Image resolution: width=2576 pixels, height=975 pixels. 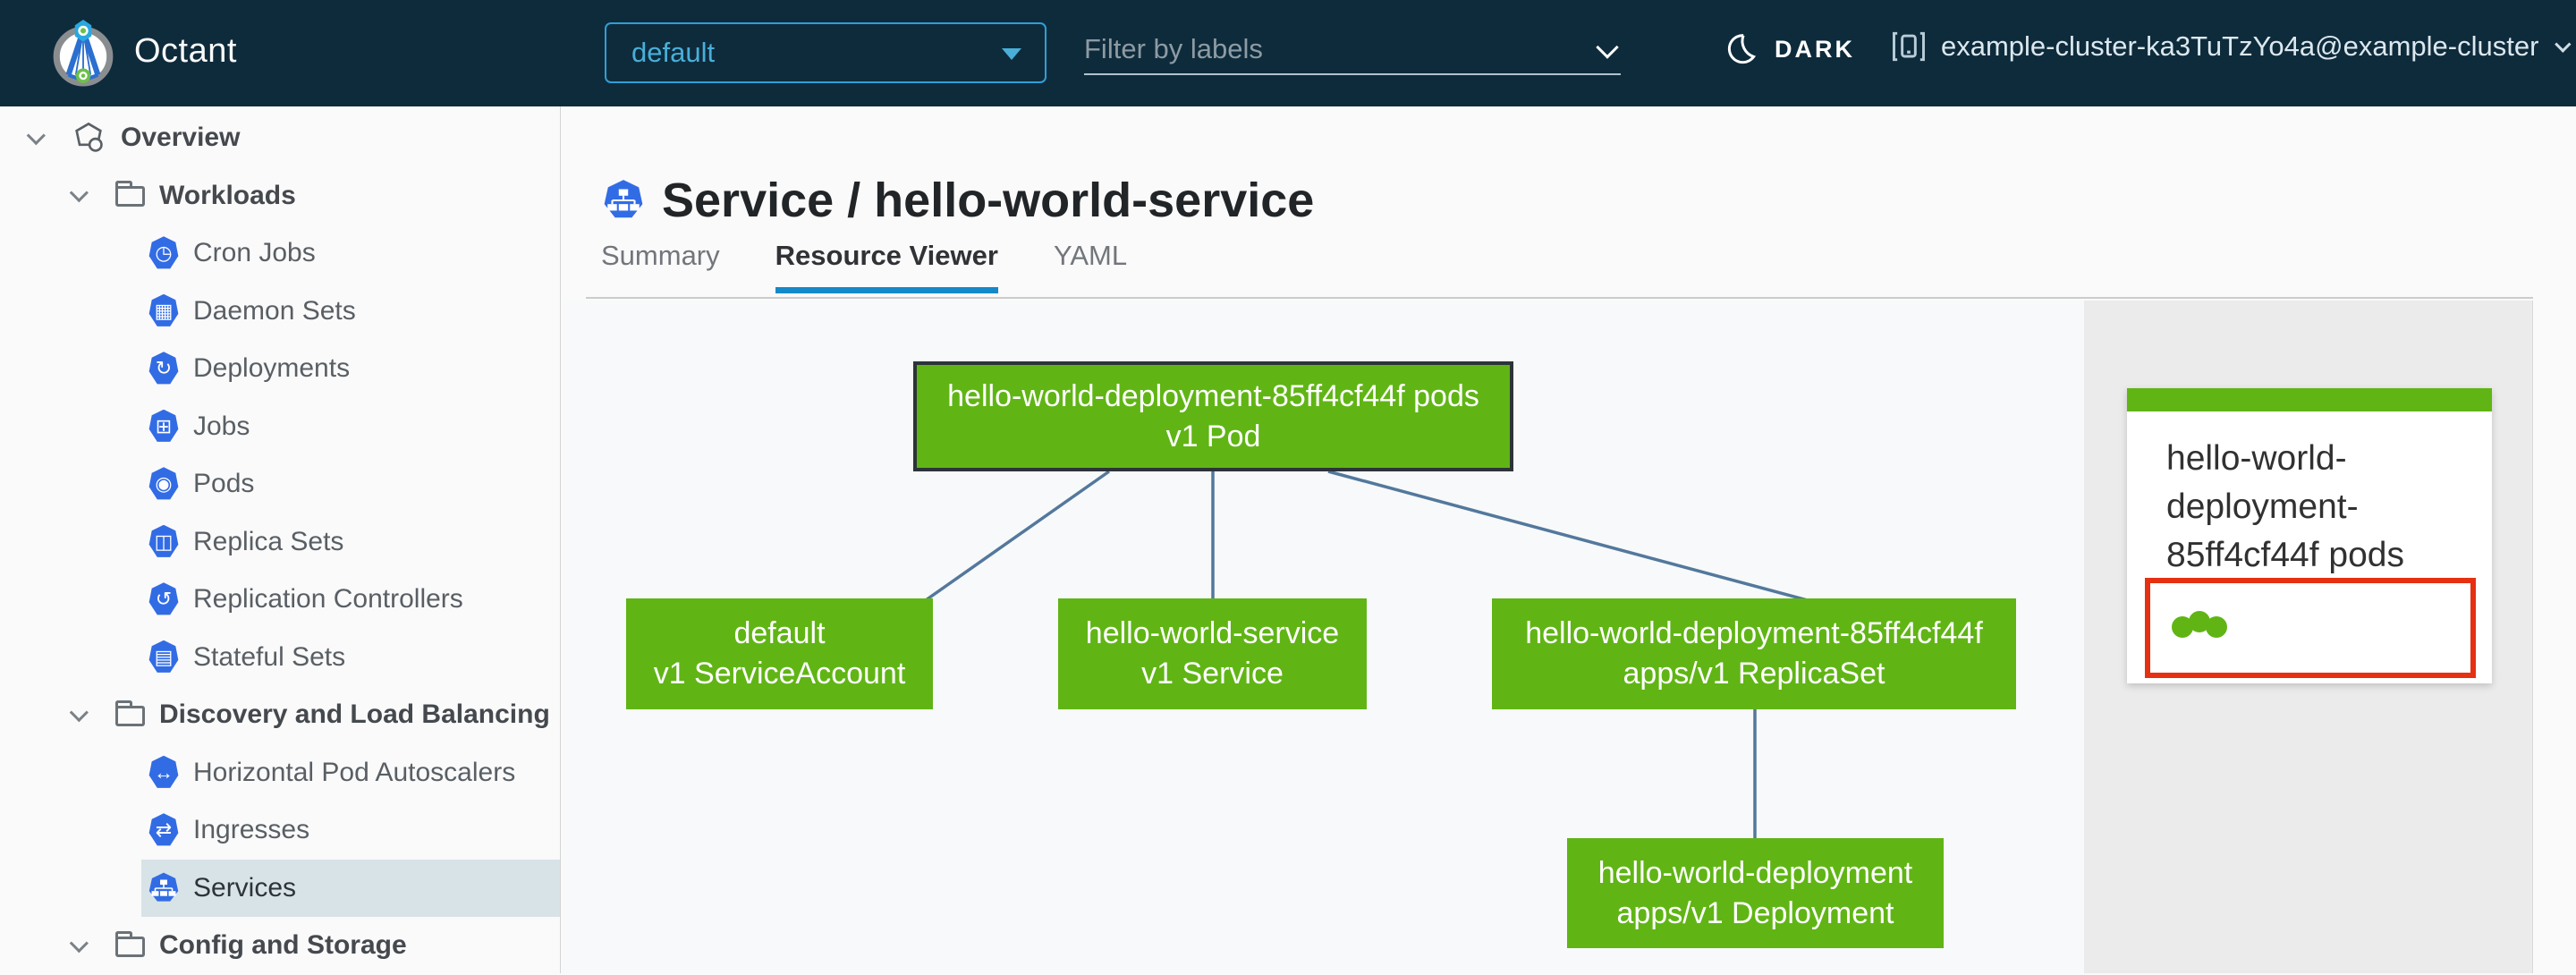 I want to click on sidebar-item-config-and-storage: Config and Storage, so click(x=280, y=946).